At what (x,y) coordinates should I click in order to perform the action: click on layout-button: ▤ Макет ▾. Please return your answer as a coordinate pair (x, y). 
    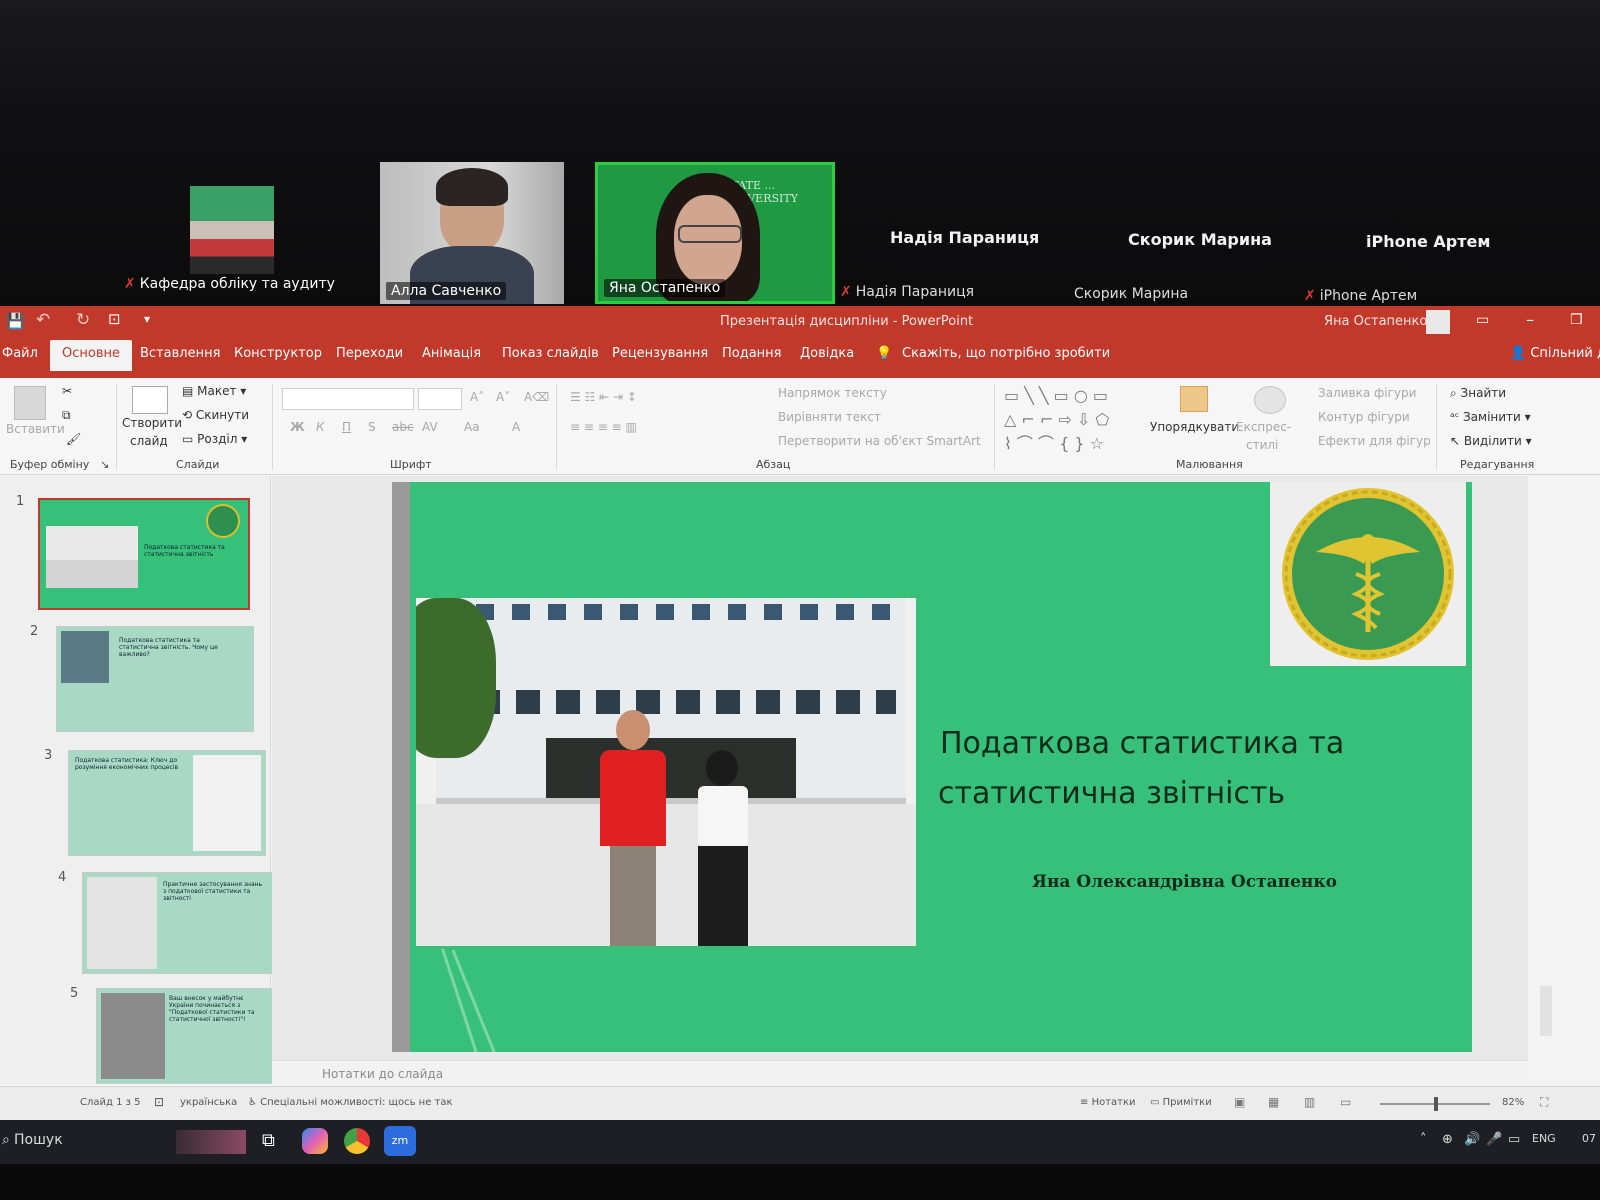
    Looking at the image, I should click on (214, 391).